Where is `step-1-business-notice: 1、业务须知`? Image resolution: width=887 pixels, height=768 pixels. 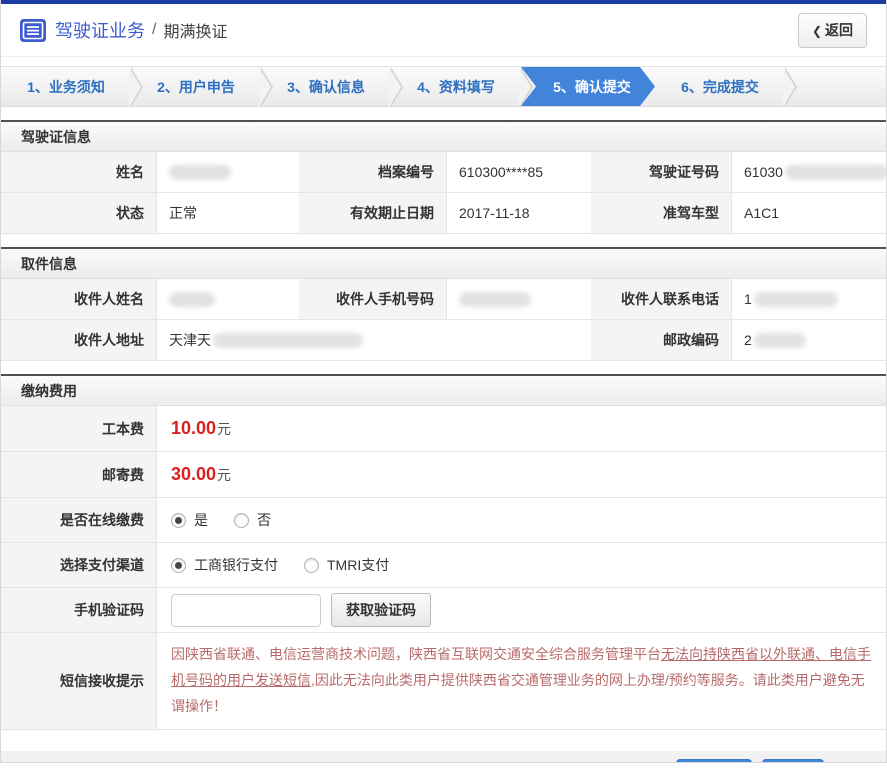
step-1-business-notice: 1、业务须知 is located at coordinates (72, 87).